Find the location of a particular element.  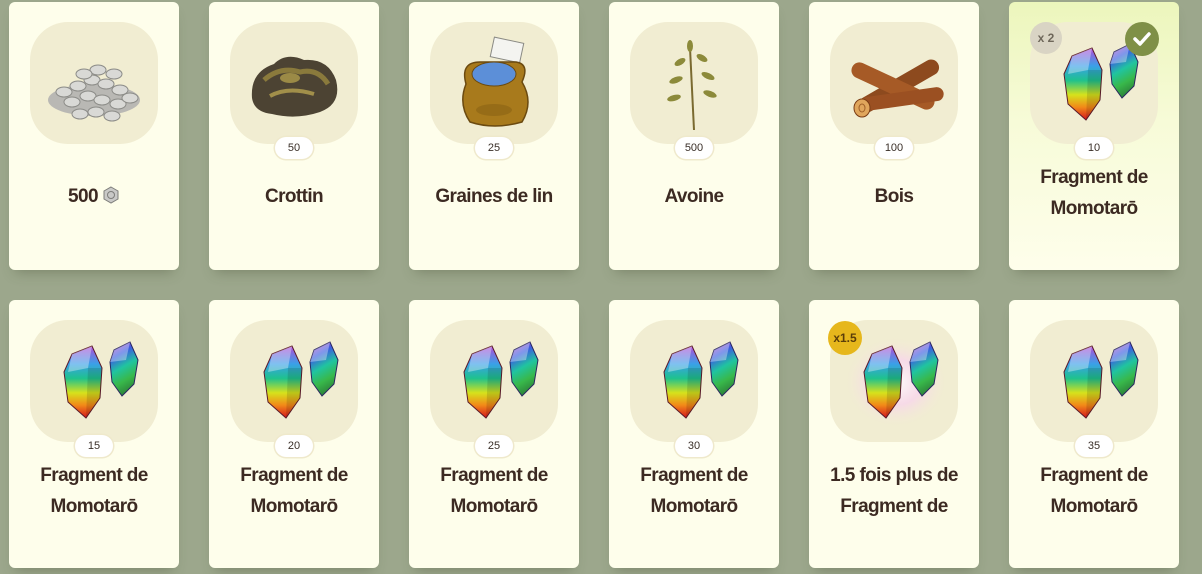

reward-card-avoine: 500 Avoine is located at coordinates (694, 136).